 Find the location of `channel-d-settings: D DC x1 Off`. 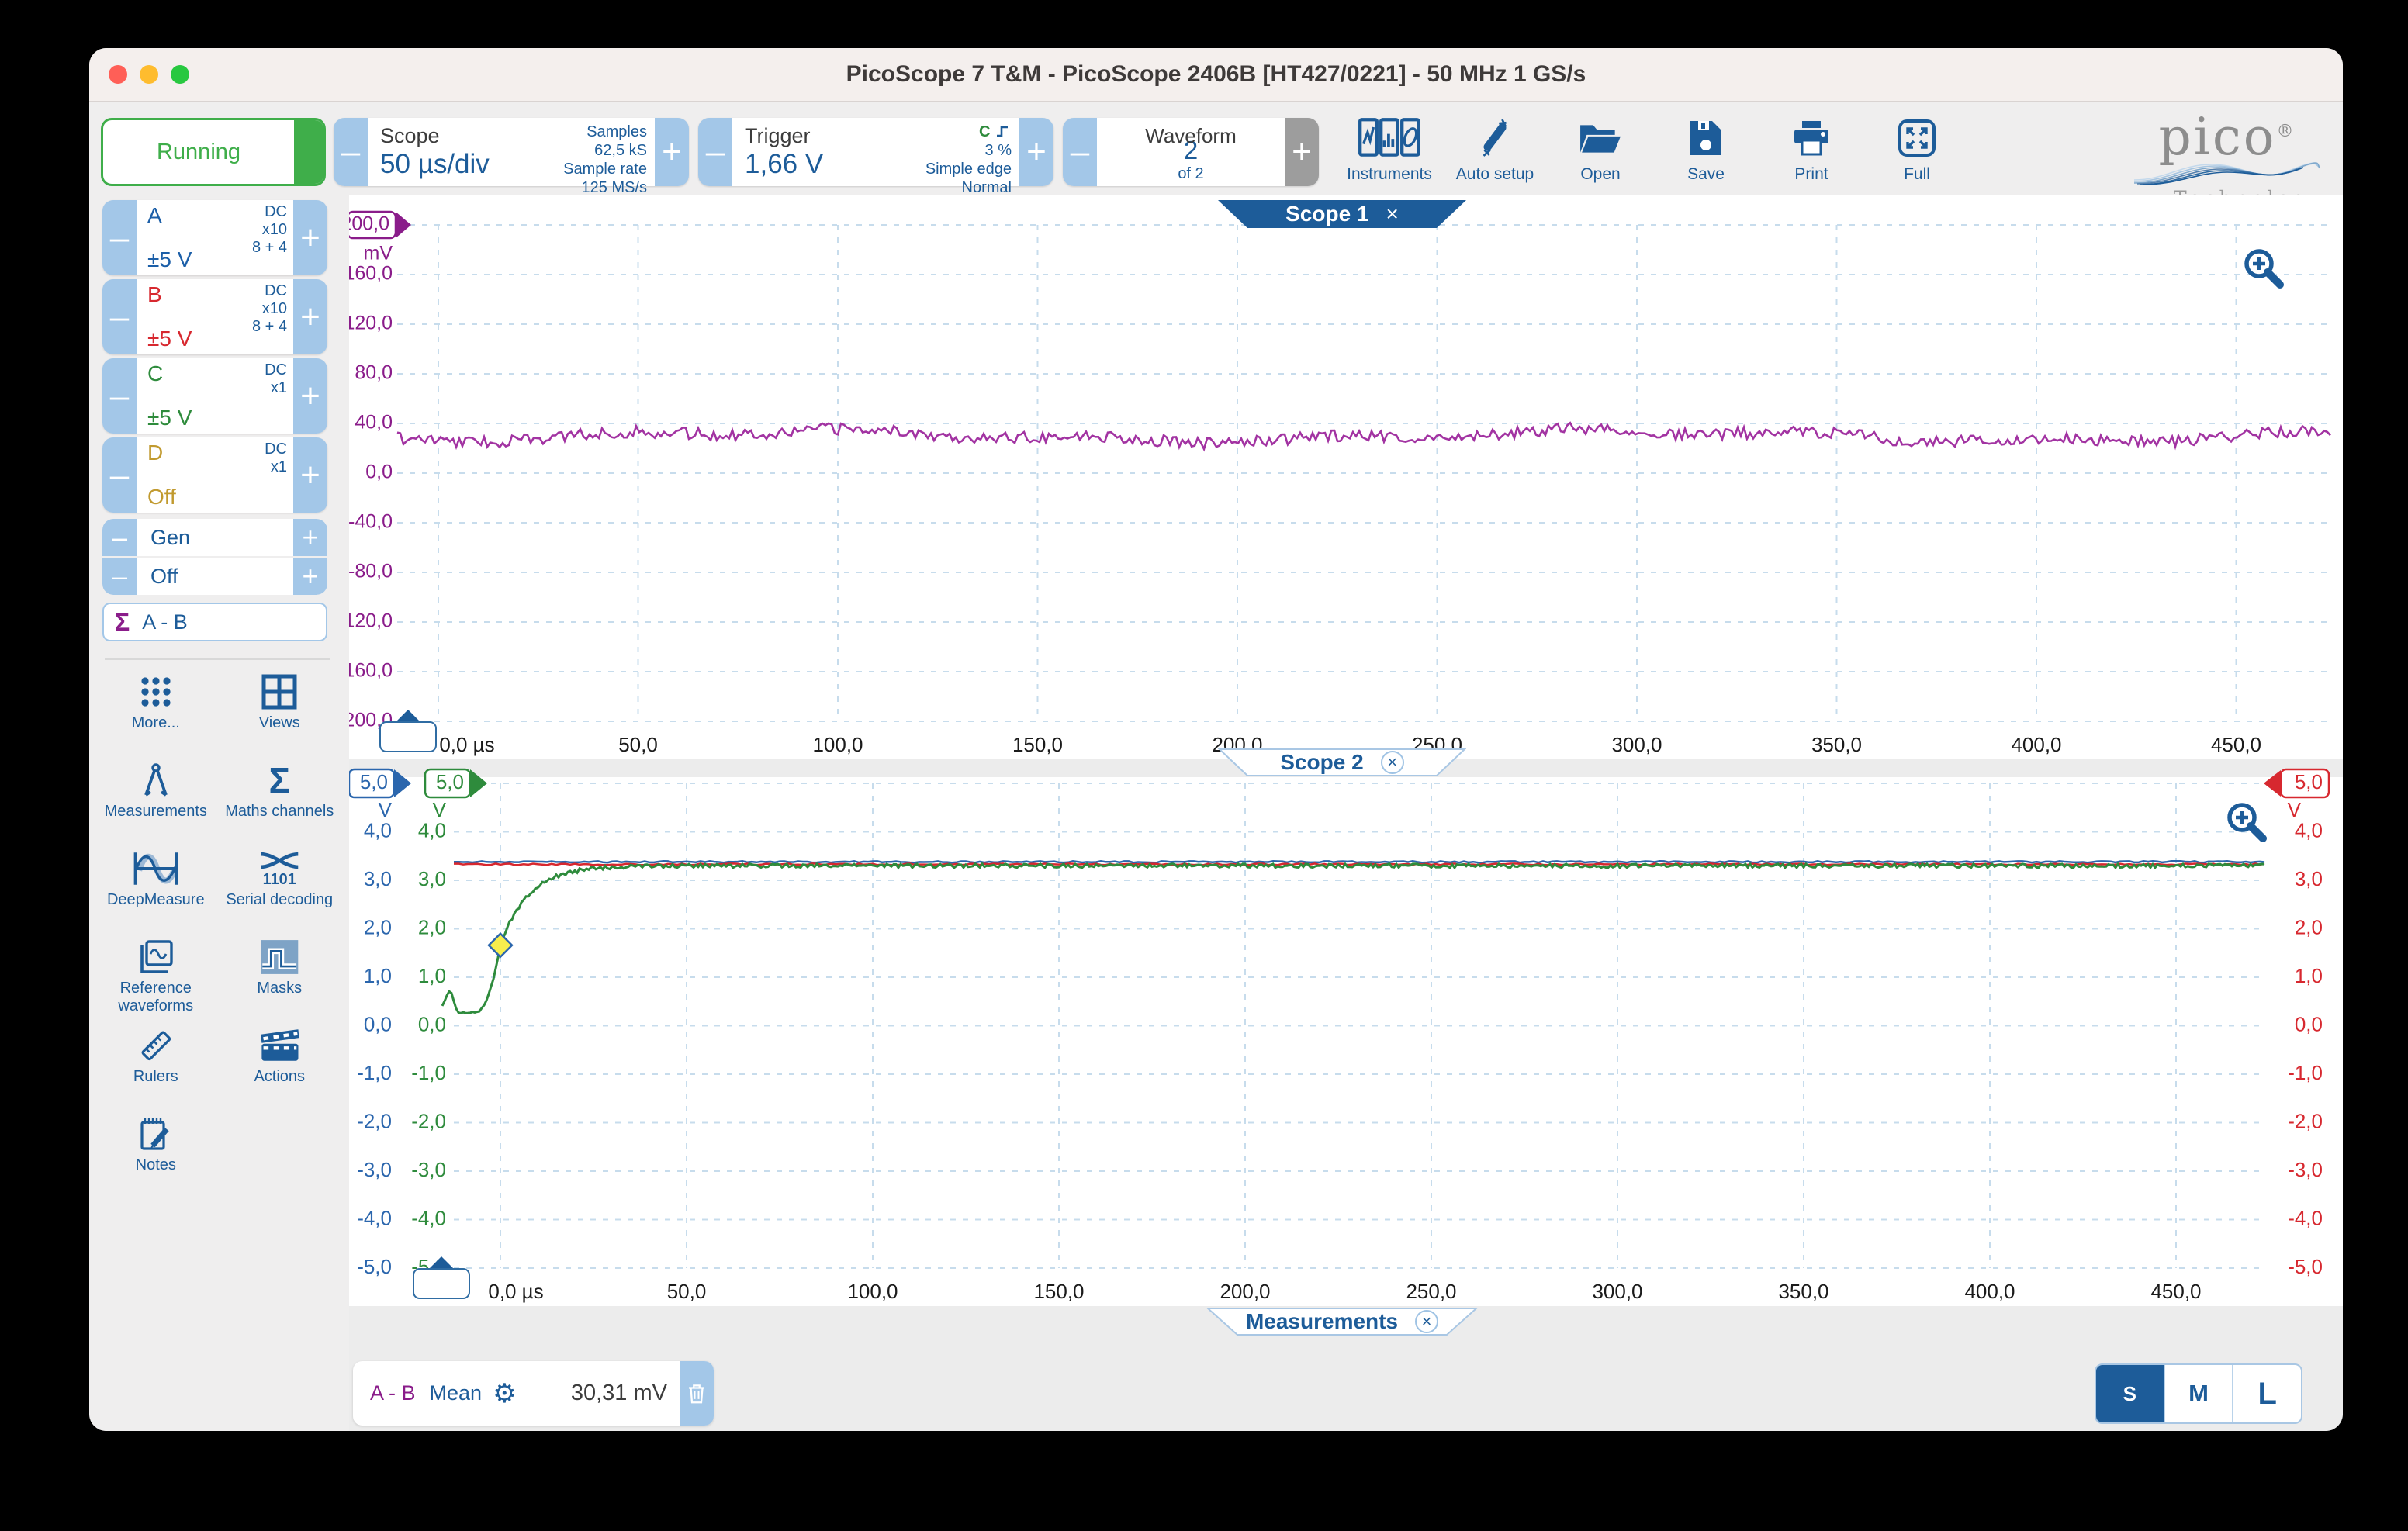

channel-d-settings: D DC x1 Off is located at coordinates (215, 475).